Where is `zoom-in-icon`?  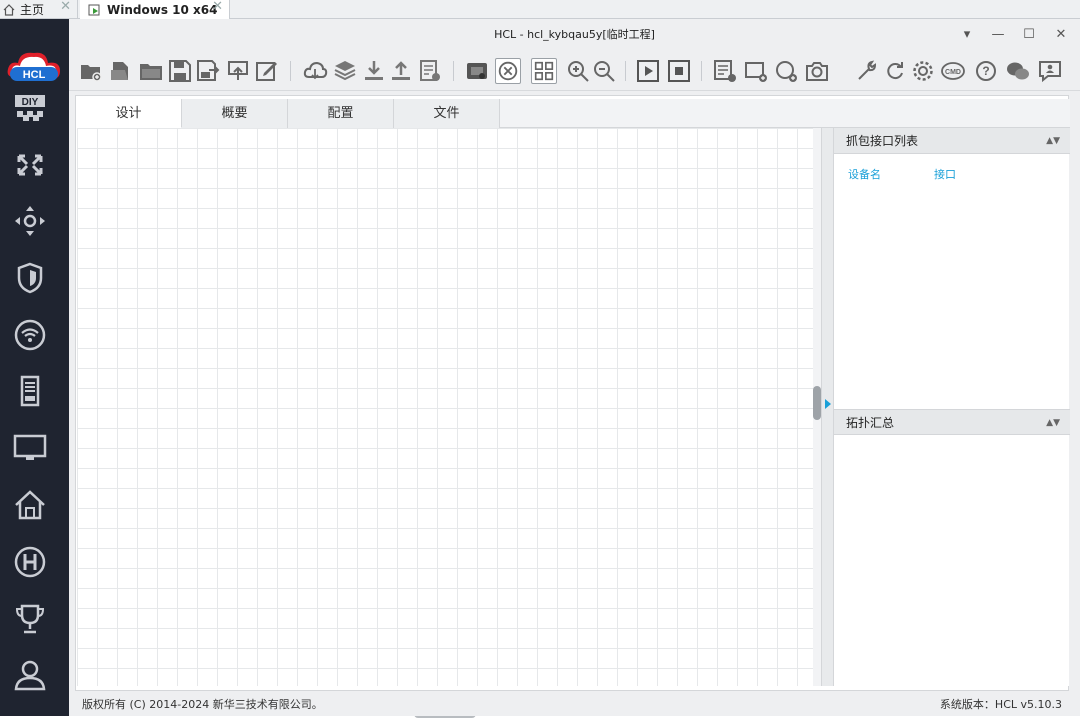
zoom-in-icon is located at coordinates (578, 71).